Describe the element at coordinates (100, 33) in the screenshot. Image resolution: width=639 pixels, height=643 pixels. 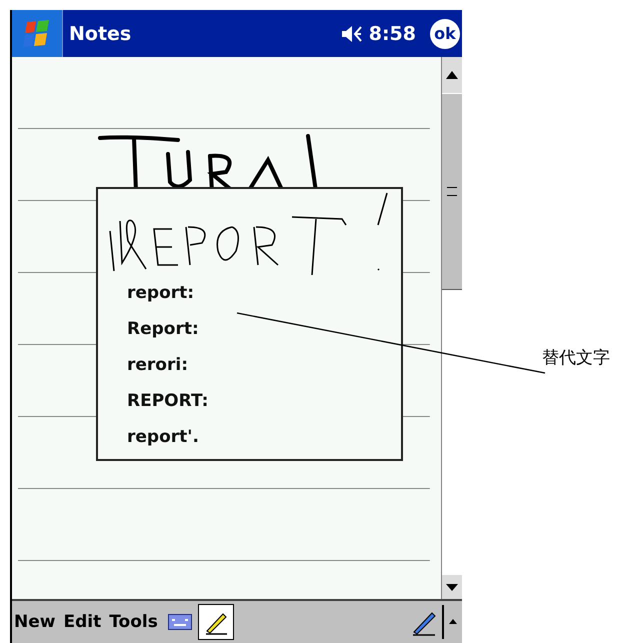
I see `window-title: Notes` at that location.